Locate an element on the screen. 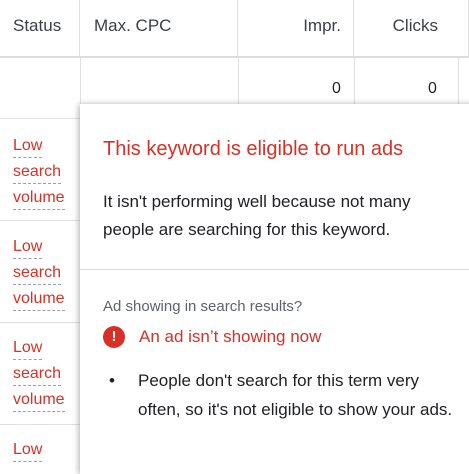 This screenshot has width=469, height=474. popup-title: This keyword is eligible to run ads is located at coordinates (253, 149).